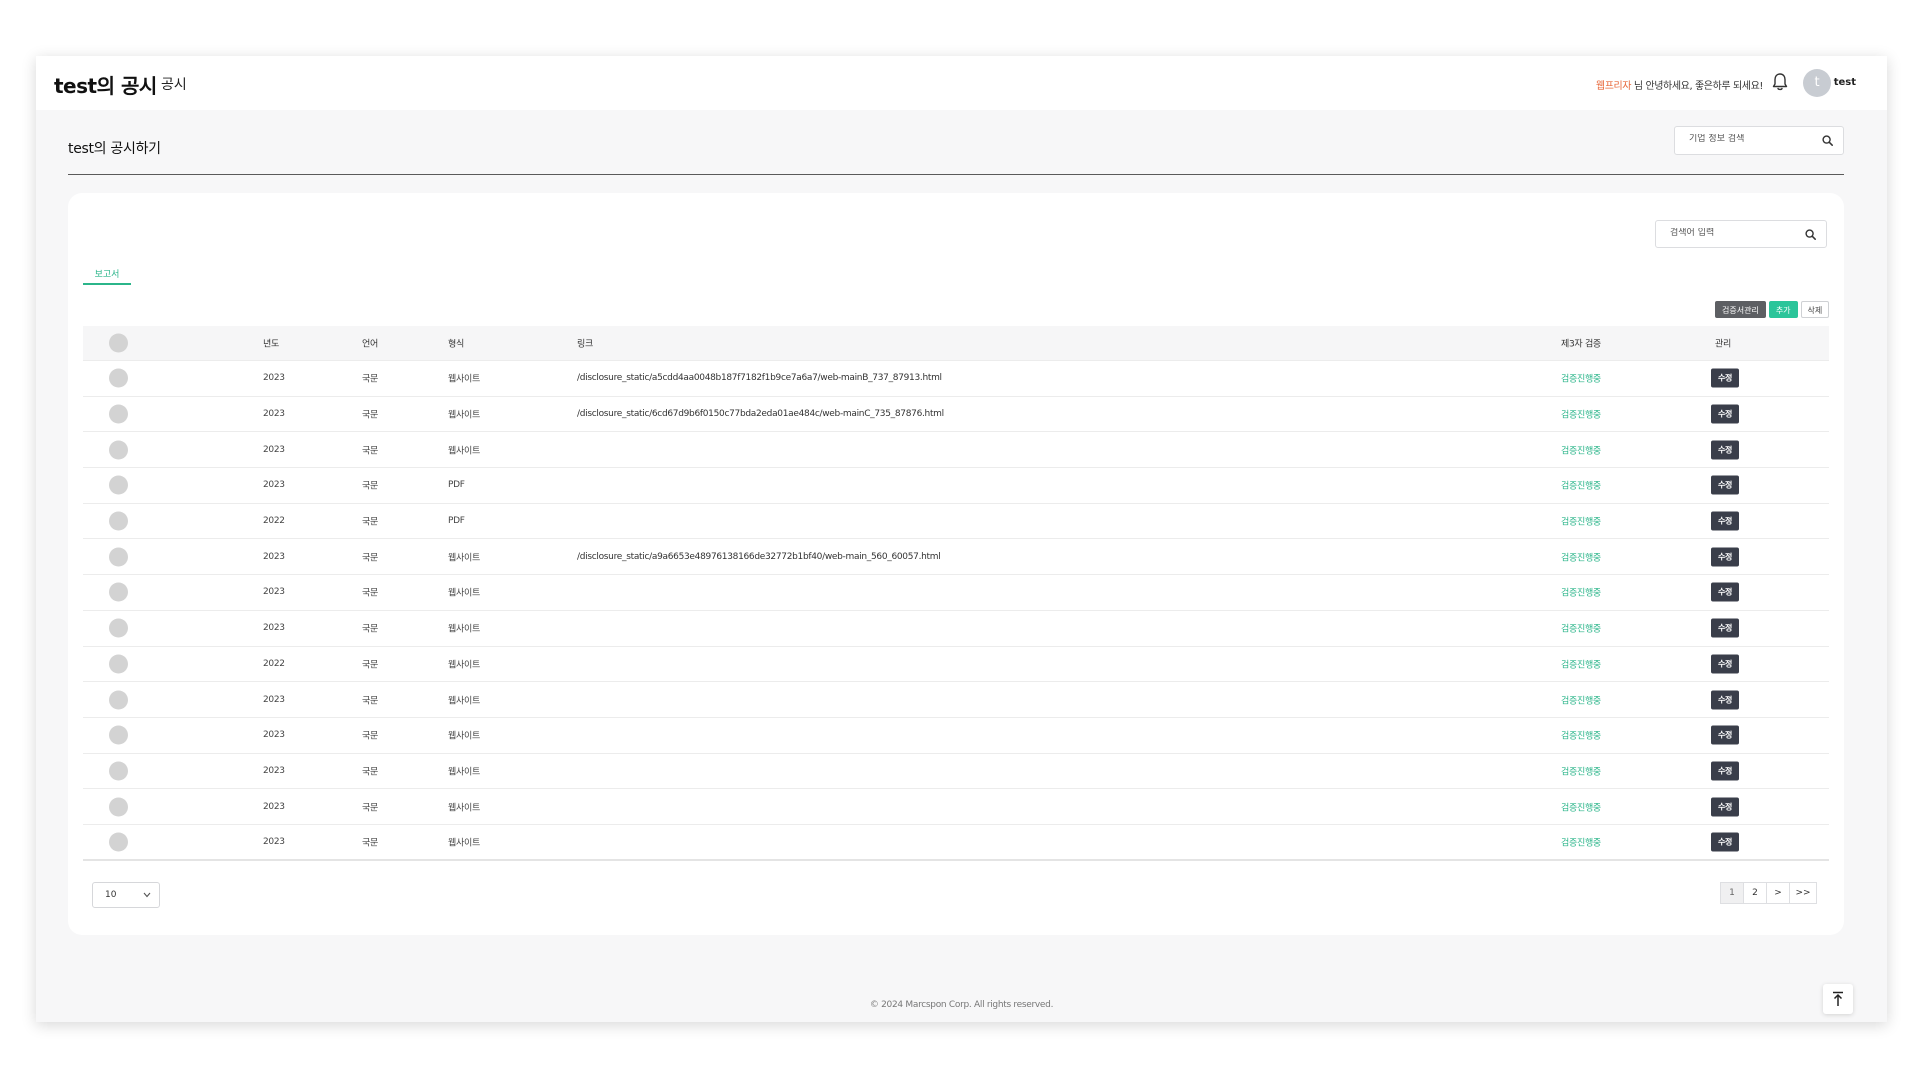 The height and width of the screenshot is (1080, 1919). I want to click on pagination: 1 2 > >>, so click(1768, 893).